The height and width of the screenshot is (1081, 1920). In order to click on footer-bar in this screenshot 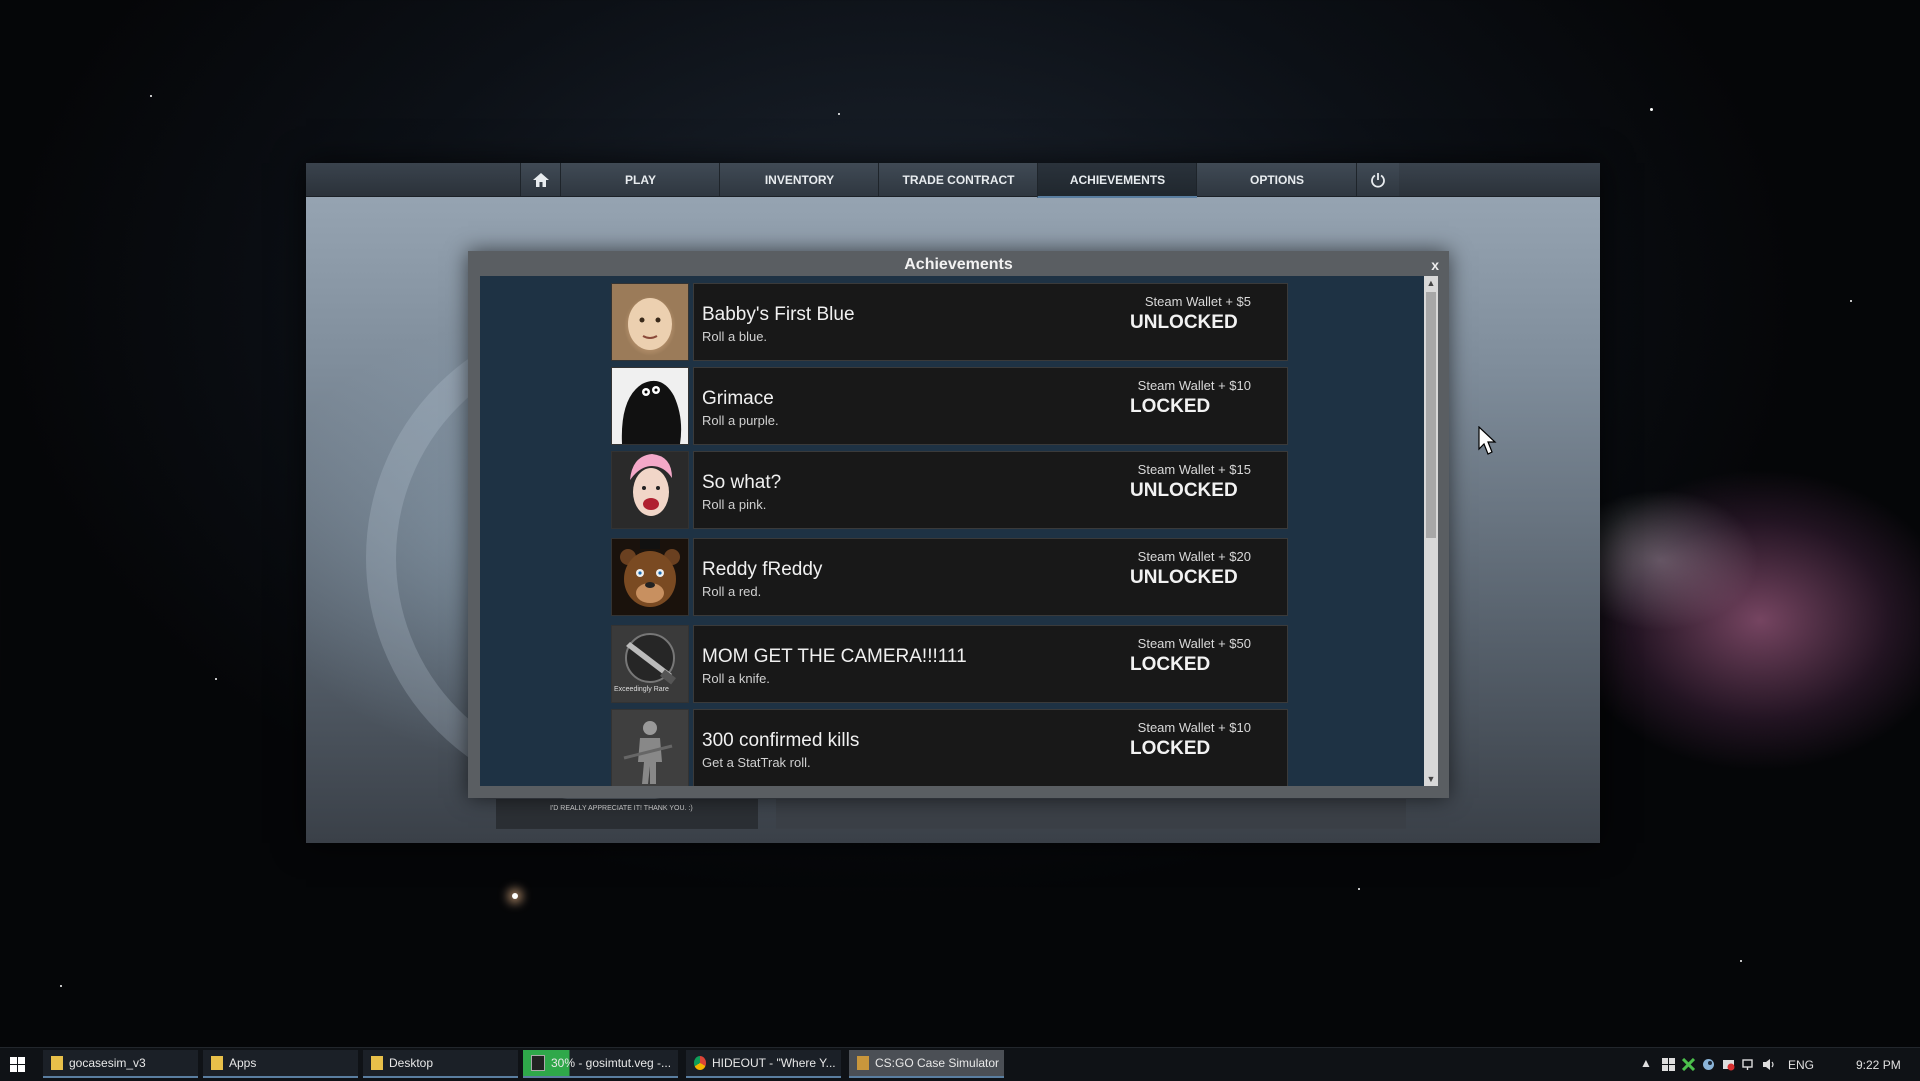, I will do `click(1091, 814)`.